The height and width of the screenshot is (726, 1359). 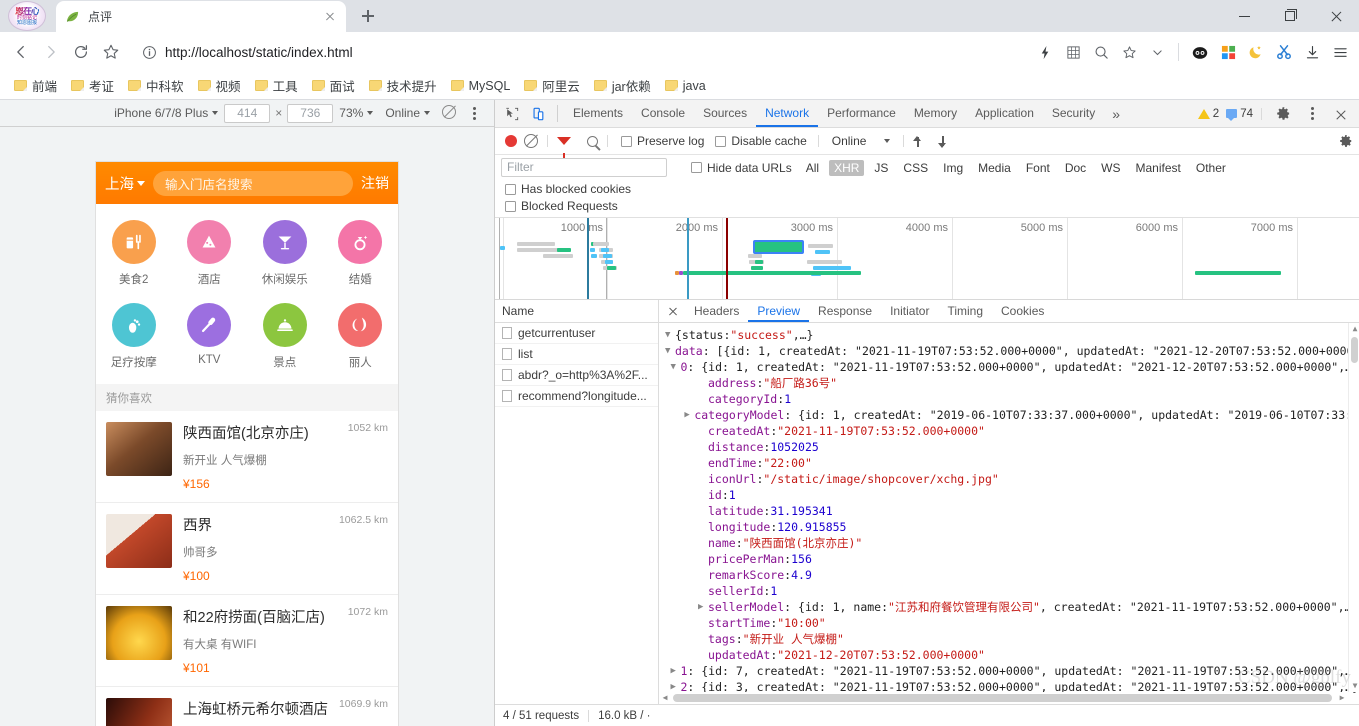 What do you see at coordinates (356, 113) in the screenshot?
I see `zoom-select: 73%` at bounding box center [356, 113].